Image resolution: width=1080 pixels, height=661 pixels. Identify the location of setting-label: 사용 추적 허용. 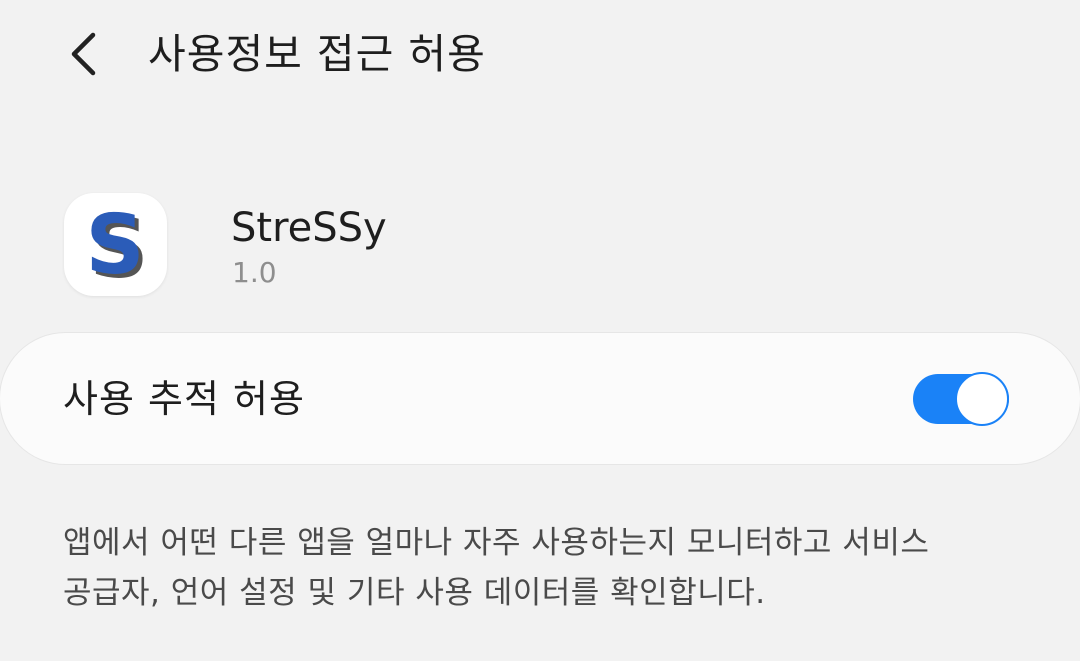
(184, 399).